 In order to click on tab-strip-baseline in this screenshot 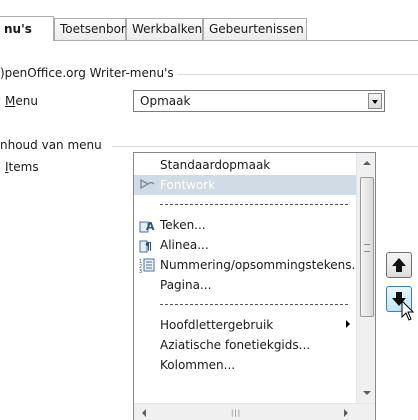, I will do `click(209, 40)`.